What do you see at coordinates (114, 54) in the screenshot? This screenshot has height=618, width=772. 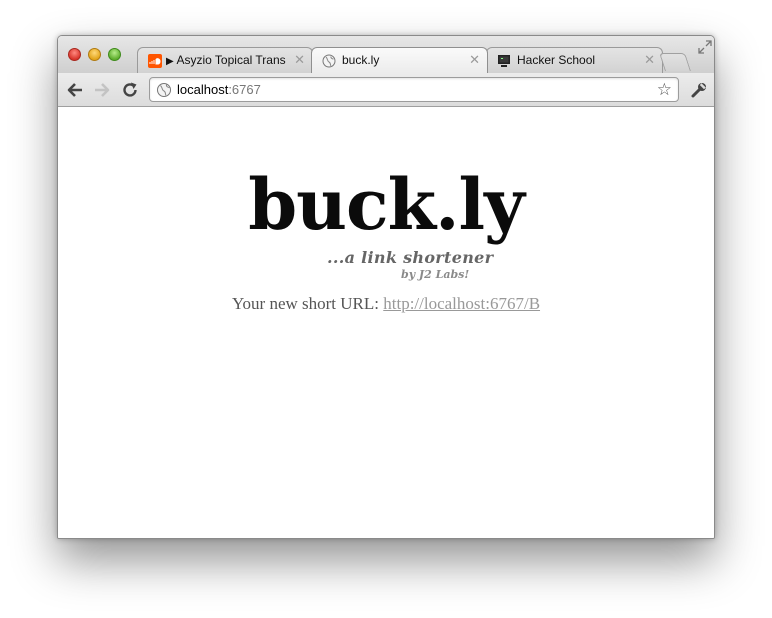 I see `zoom-window-button` at bounding box center [114, 54].